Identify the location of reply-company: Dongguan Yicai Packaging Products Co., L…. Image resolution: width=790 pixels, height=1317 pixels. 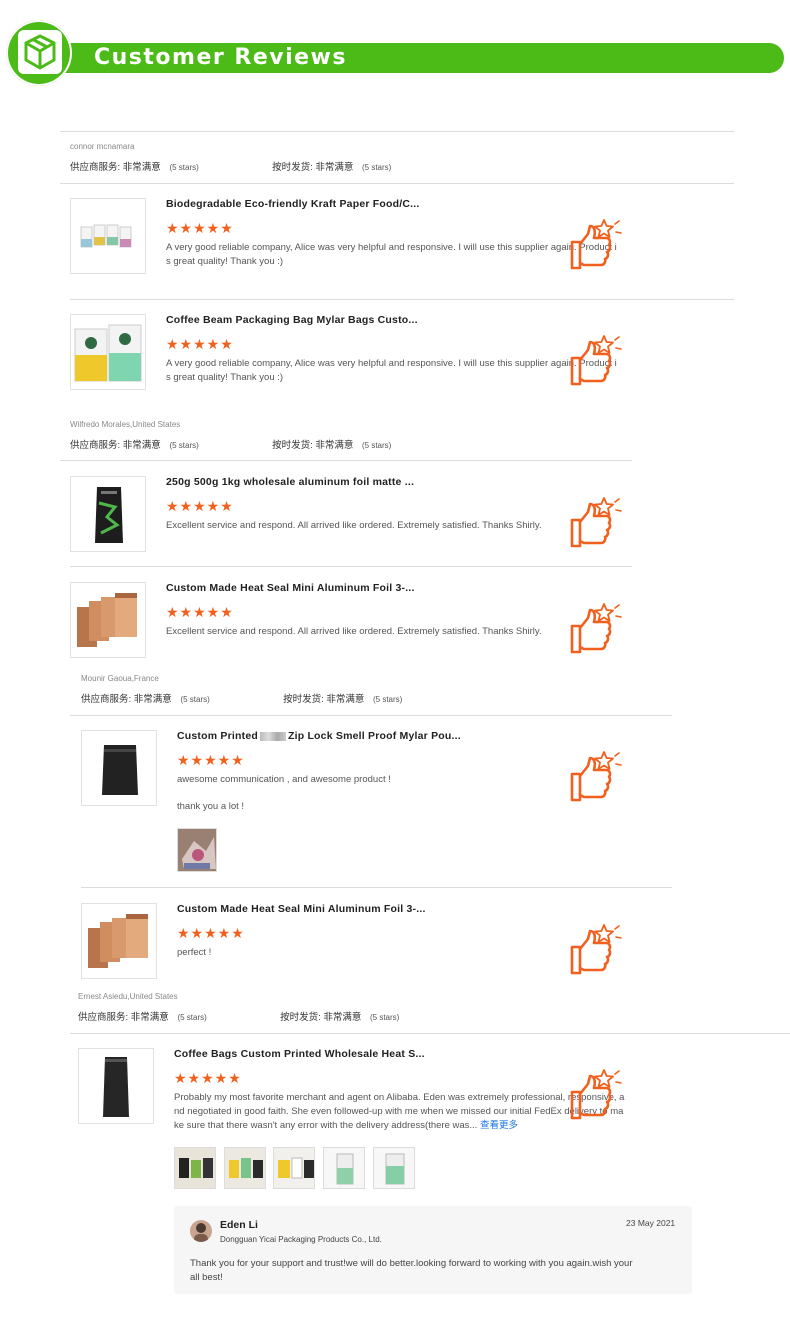
(301, 1239).